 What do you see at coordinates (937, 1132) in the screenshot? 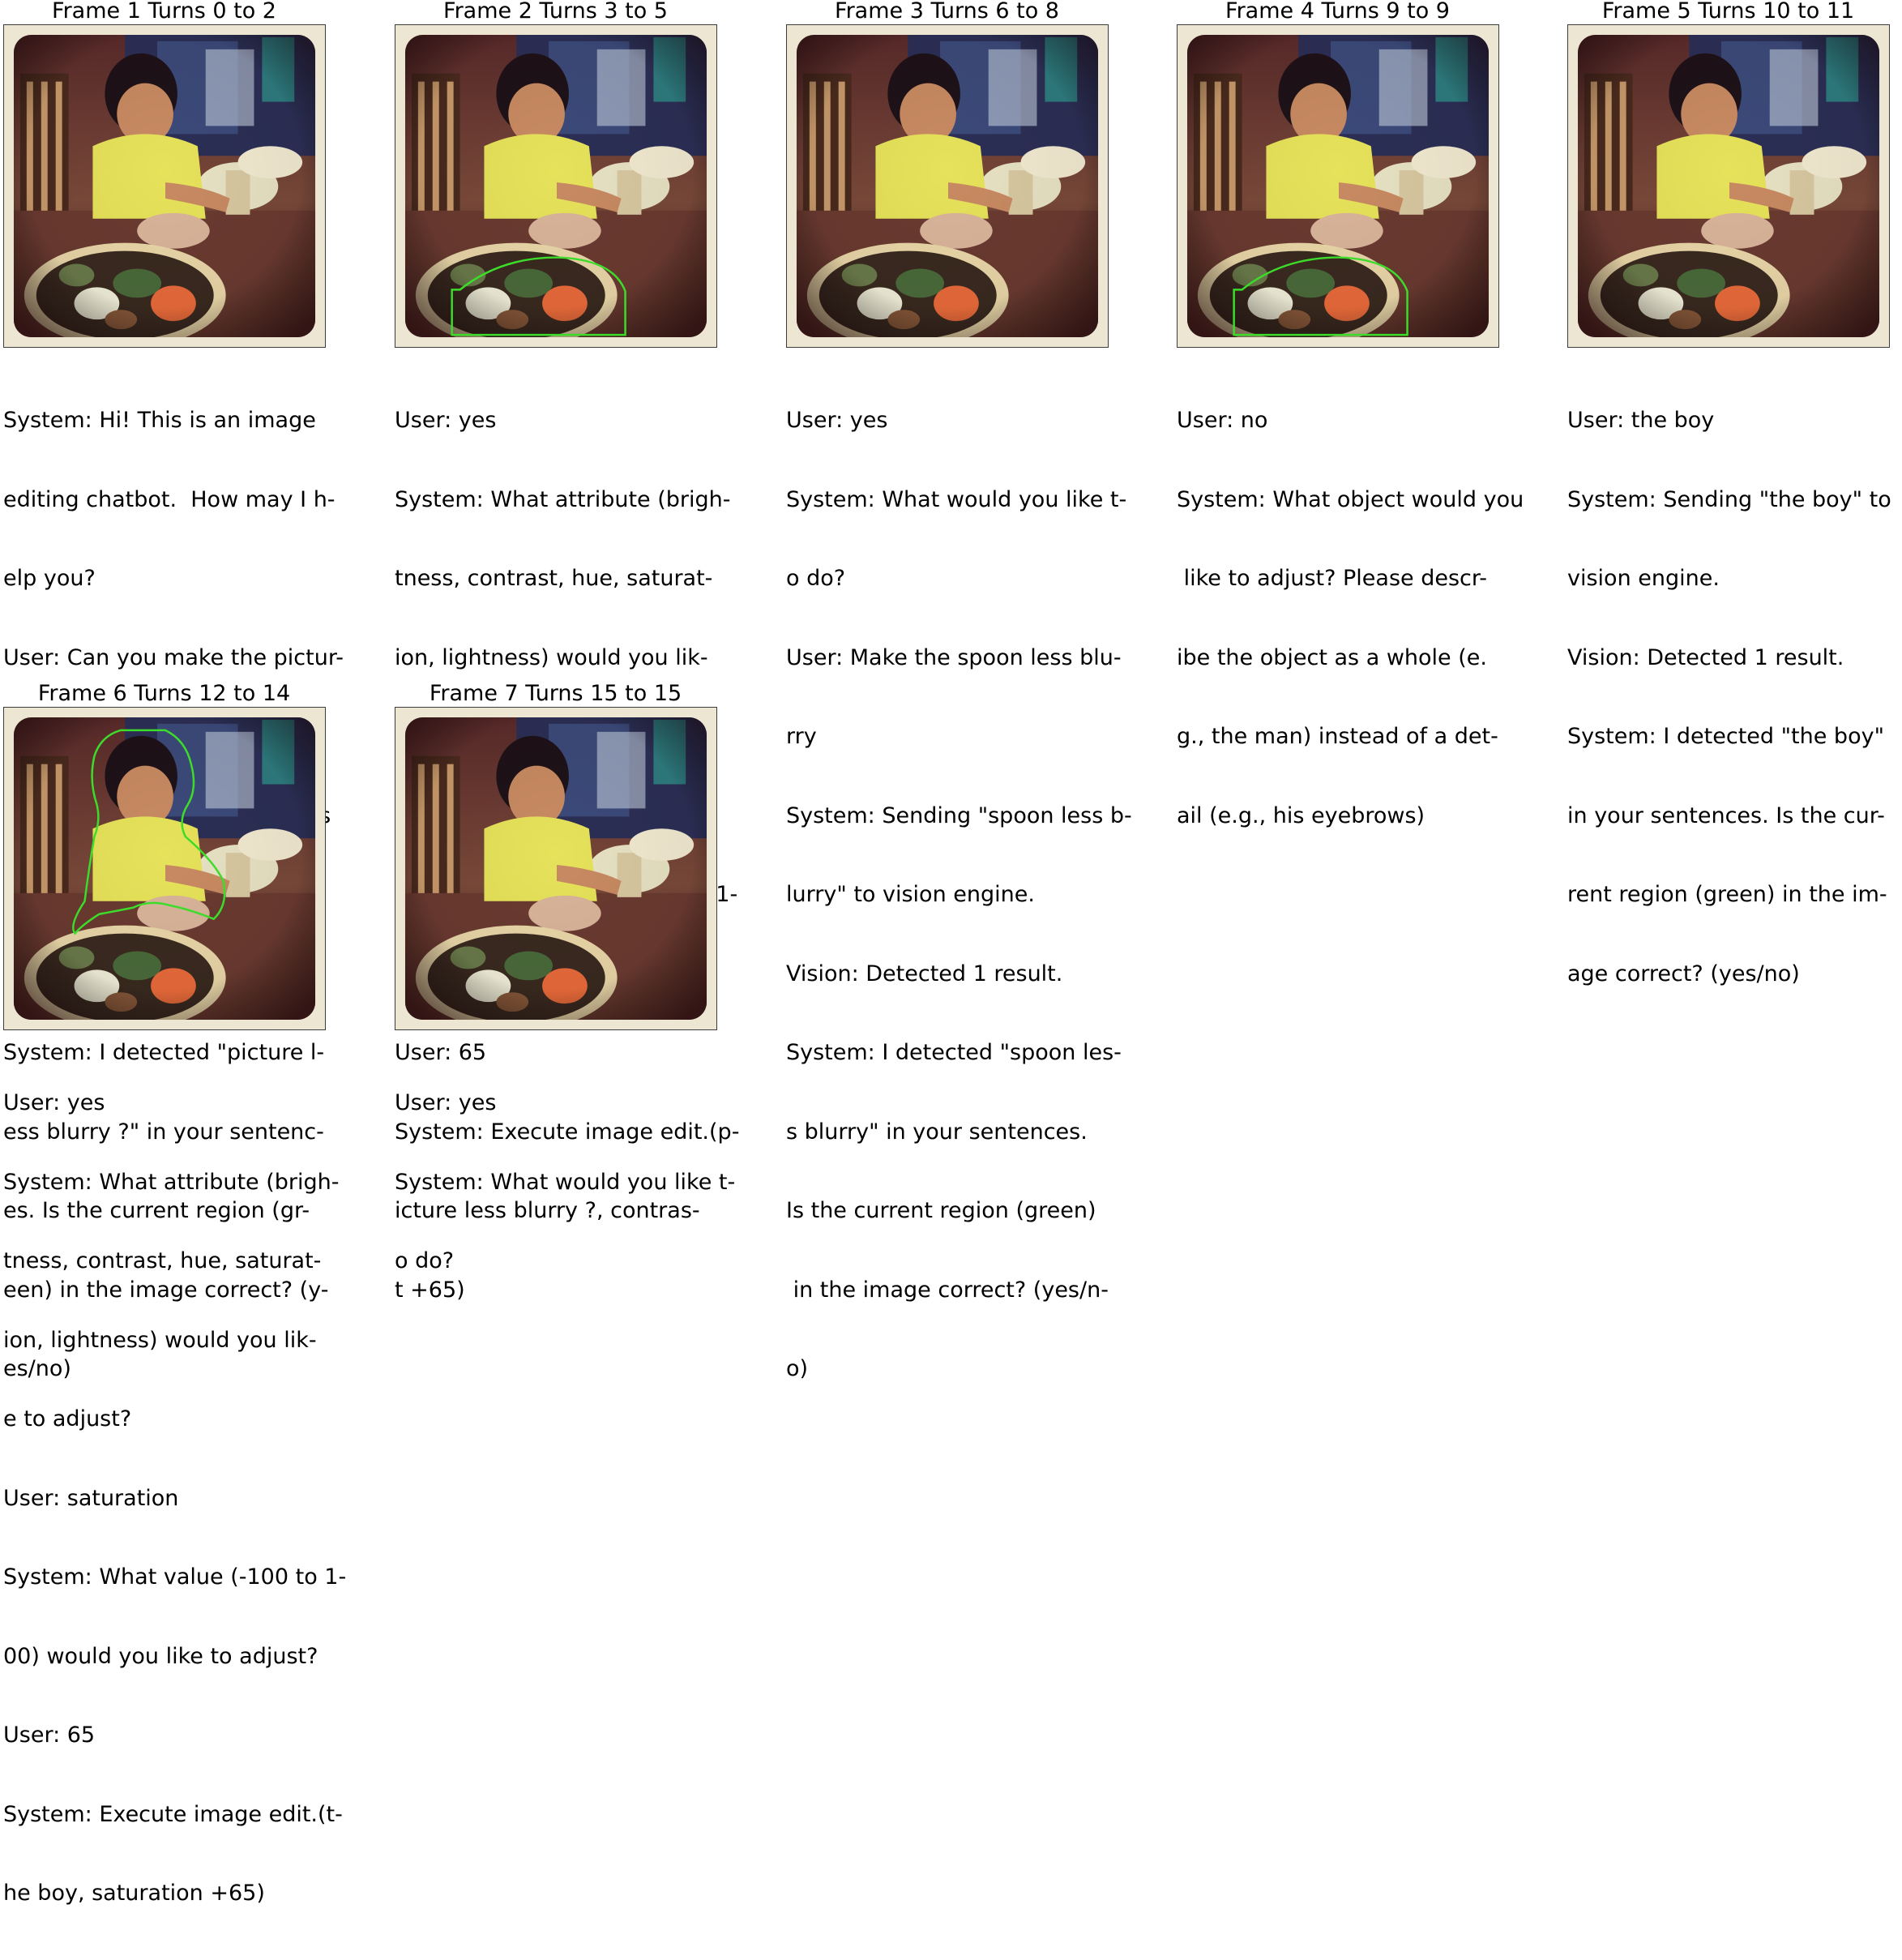
I see `dialogue-line: s blurry" in your sentences.` at bounding box center [937, 1132].